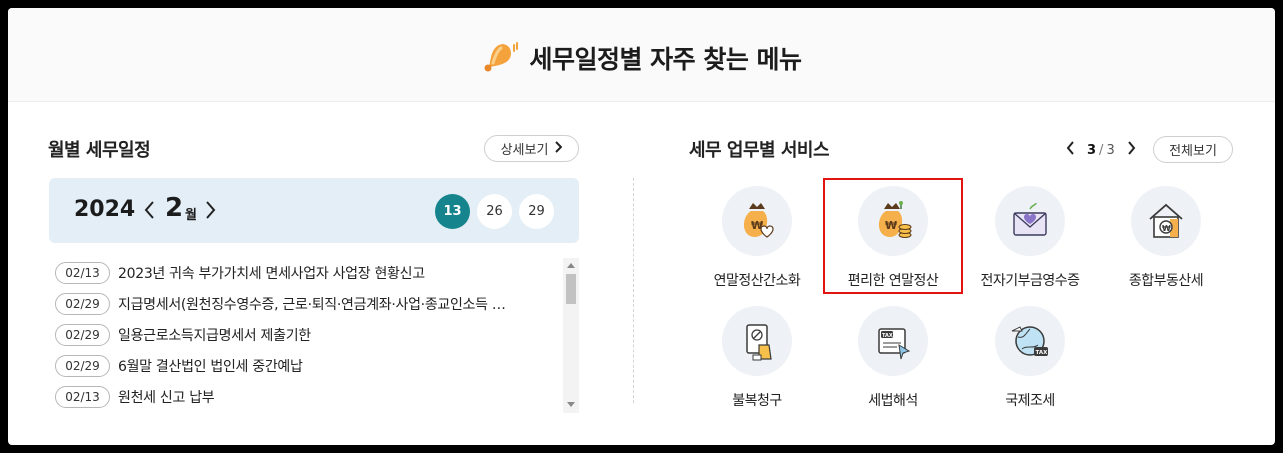 The width and height of the screenshot is (1283, 453). I want to click on view-all-button: 전체보기, so click(1193, 149).